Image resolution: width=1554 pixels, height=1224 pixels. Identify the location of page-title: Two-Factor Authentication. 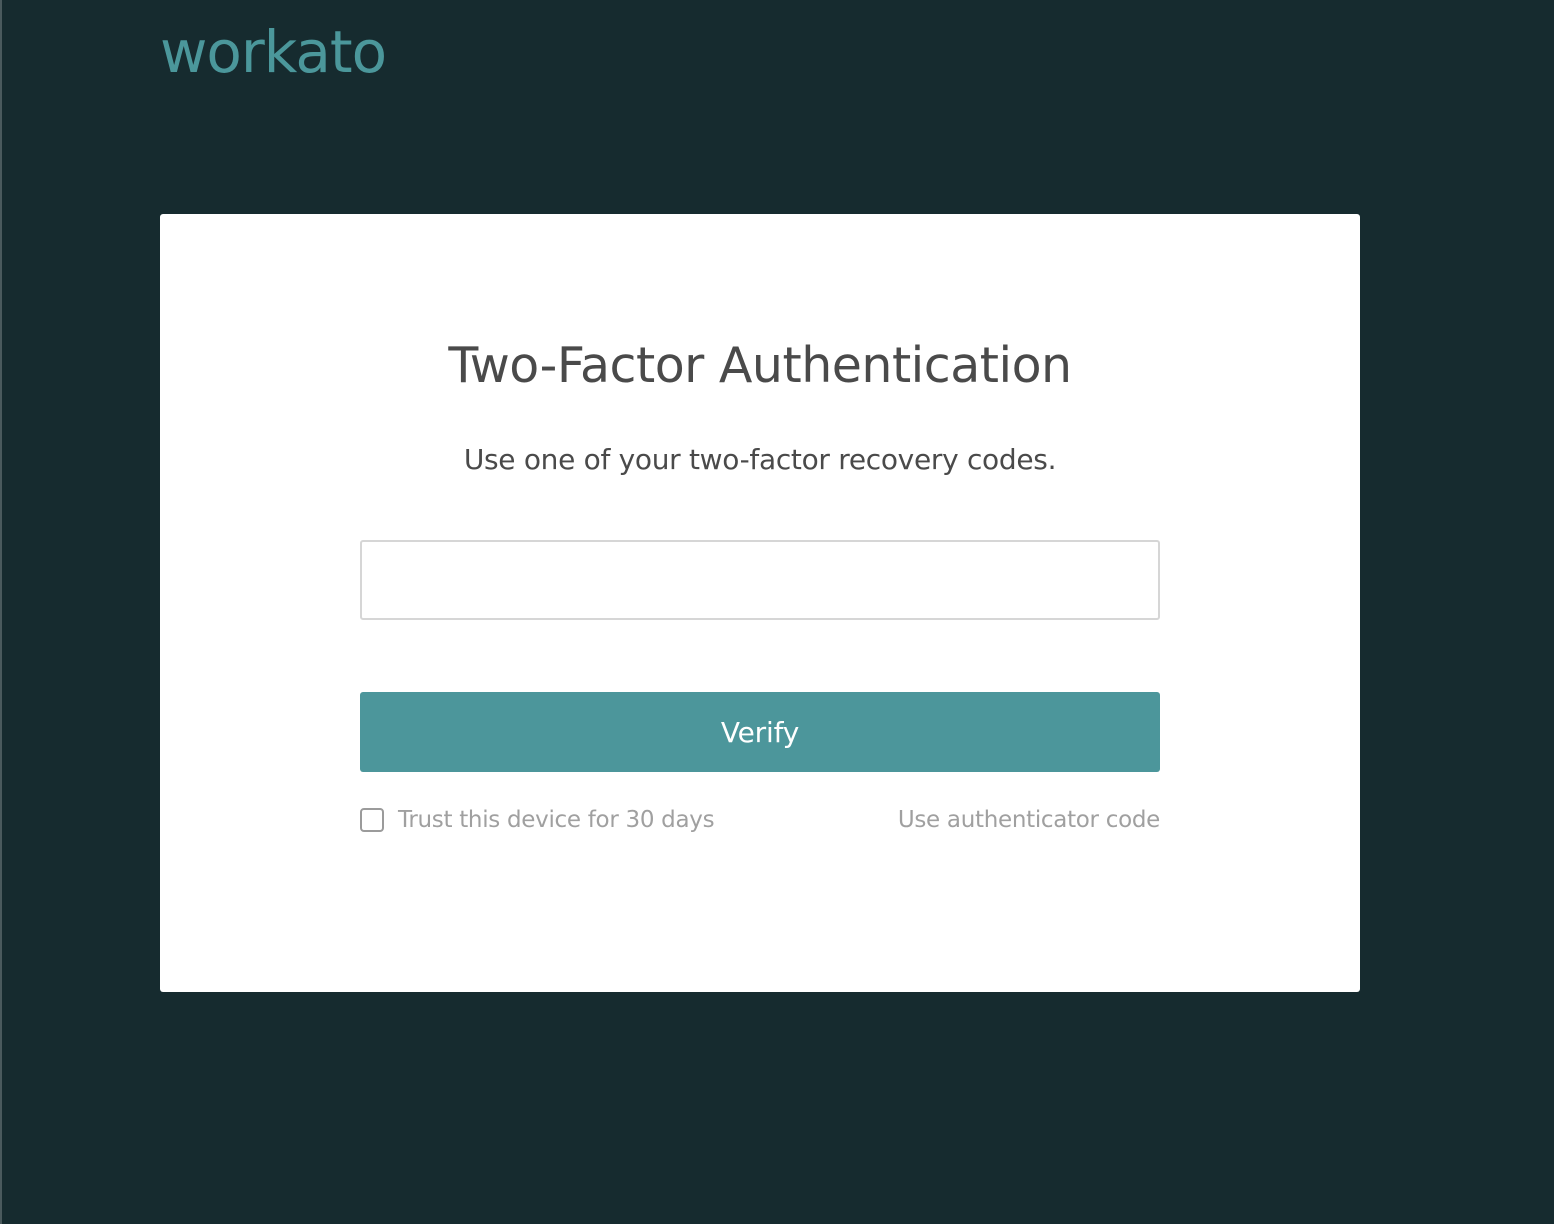
(760, 365).